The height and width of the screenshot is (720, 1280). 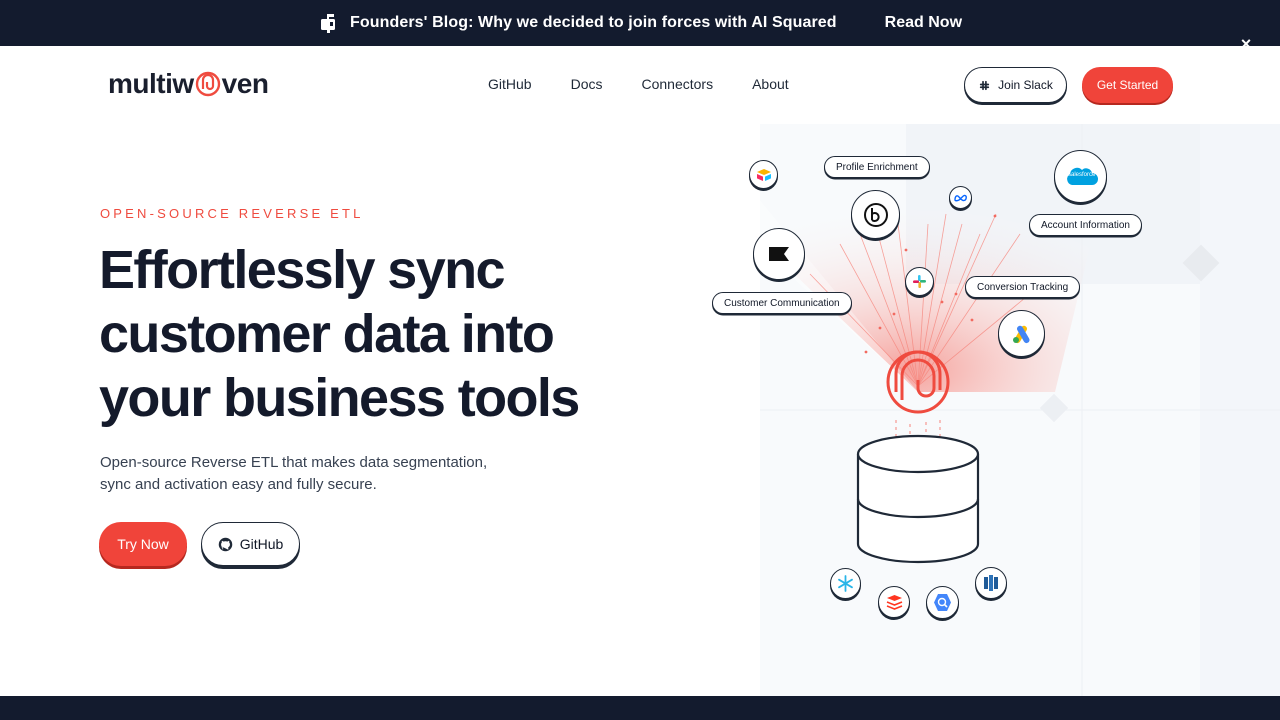 What do you see at coordinates (1127, 85) in the screenshot?
I see `get-started-button: Get Started` at bounding box center [1127, 85].